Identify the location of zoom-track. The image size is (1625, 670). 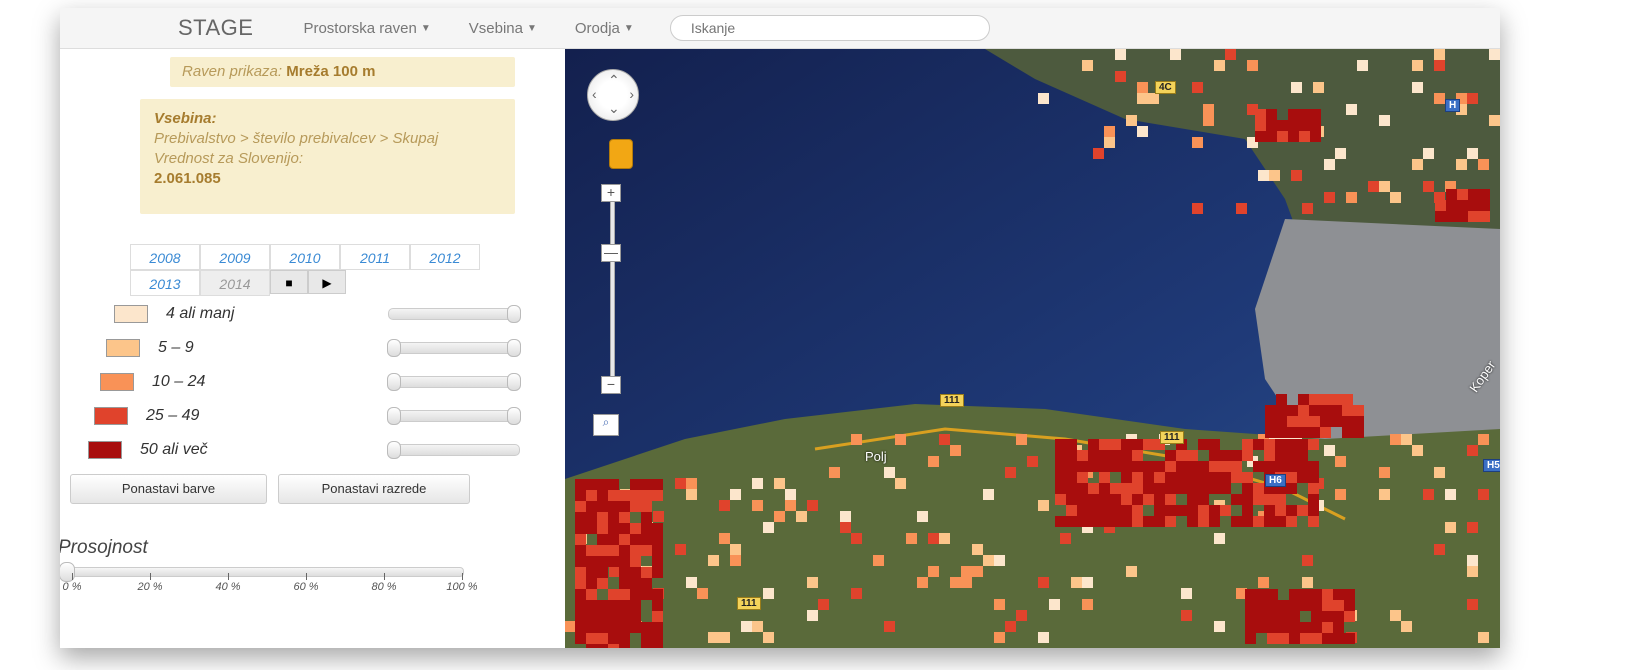
(612, 292).